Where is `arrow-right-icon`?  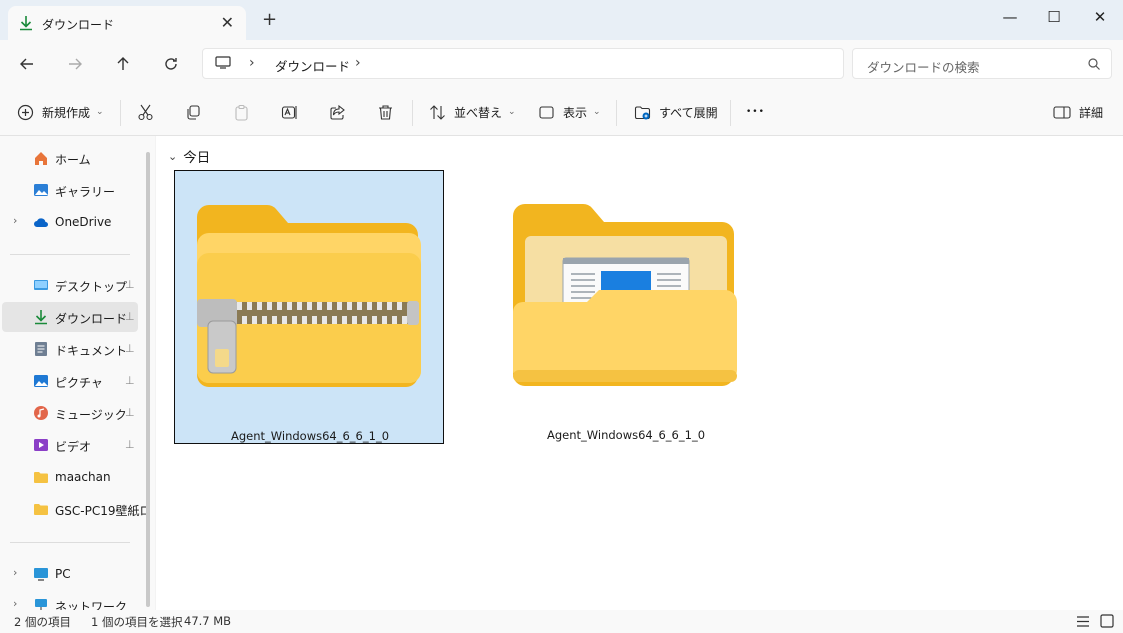
arrow-right-icon is located at coordinates (75, 64).